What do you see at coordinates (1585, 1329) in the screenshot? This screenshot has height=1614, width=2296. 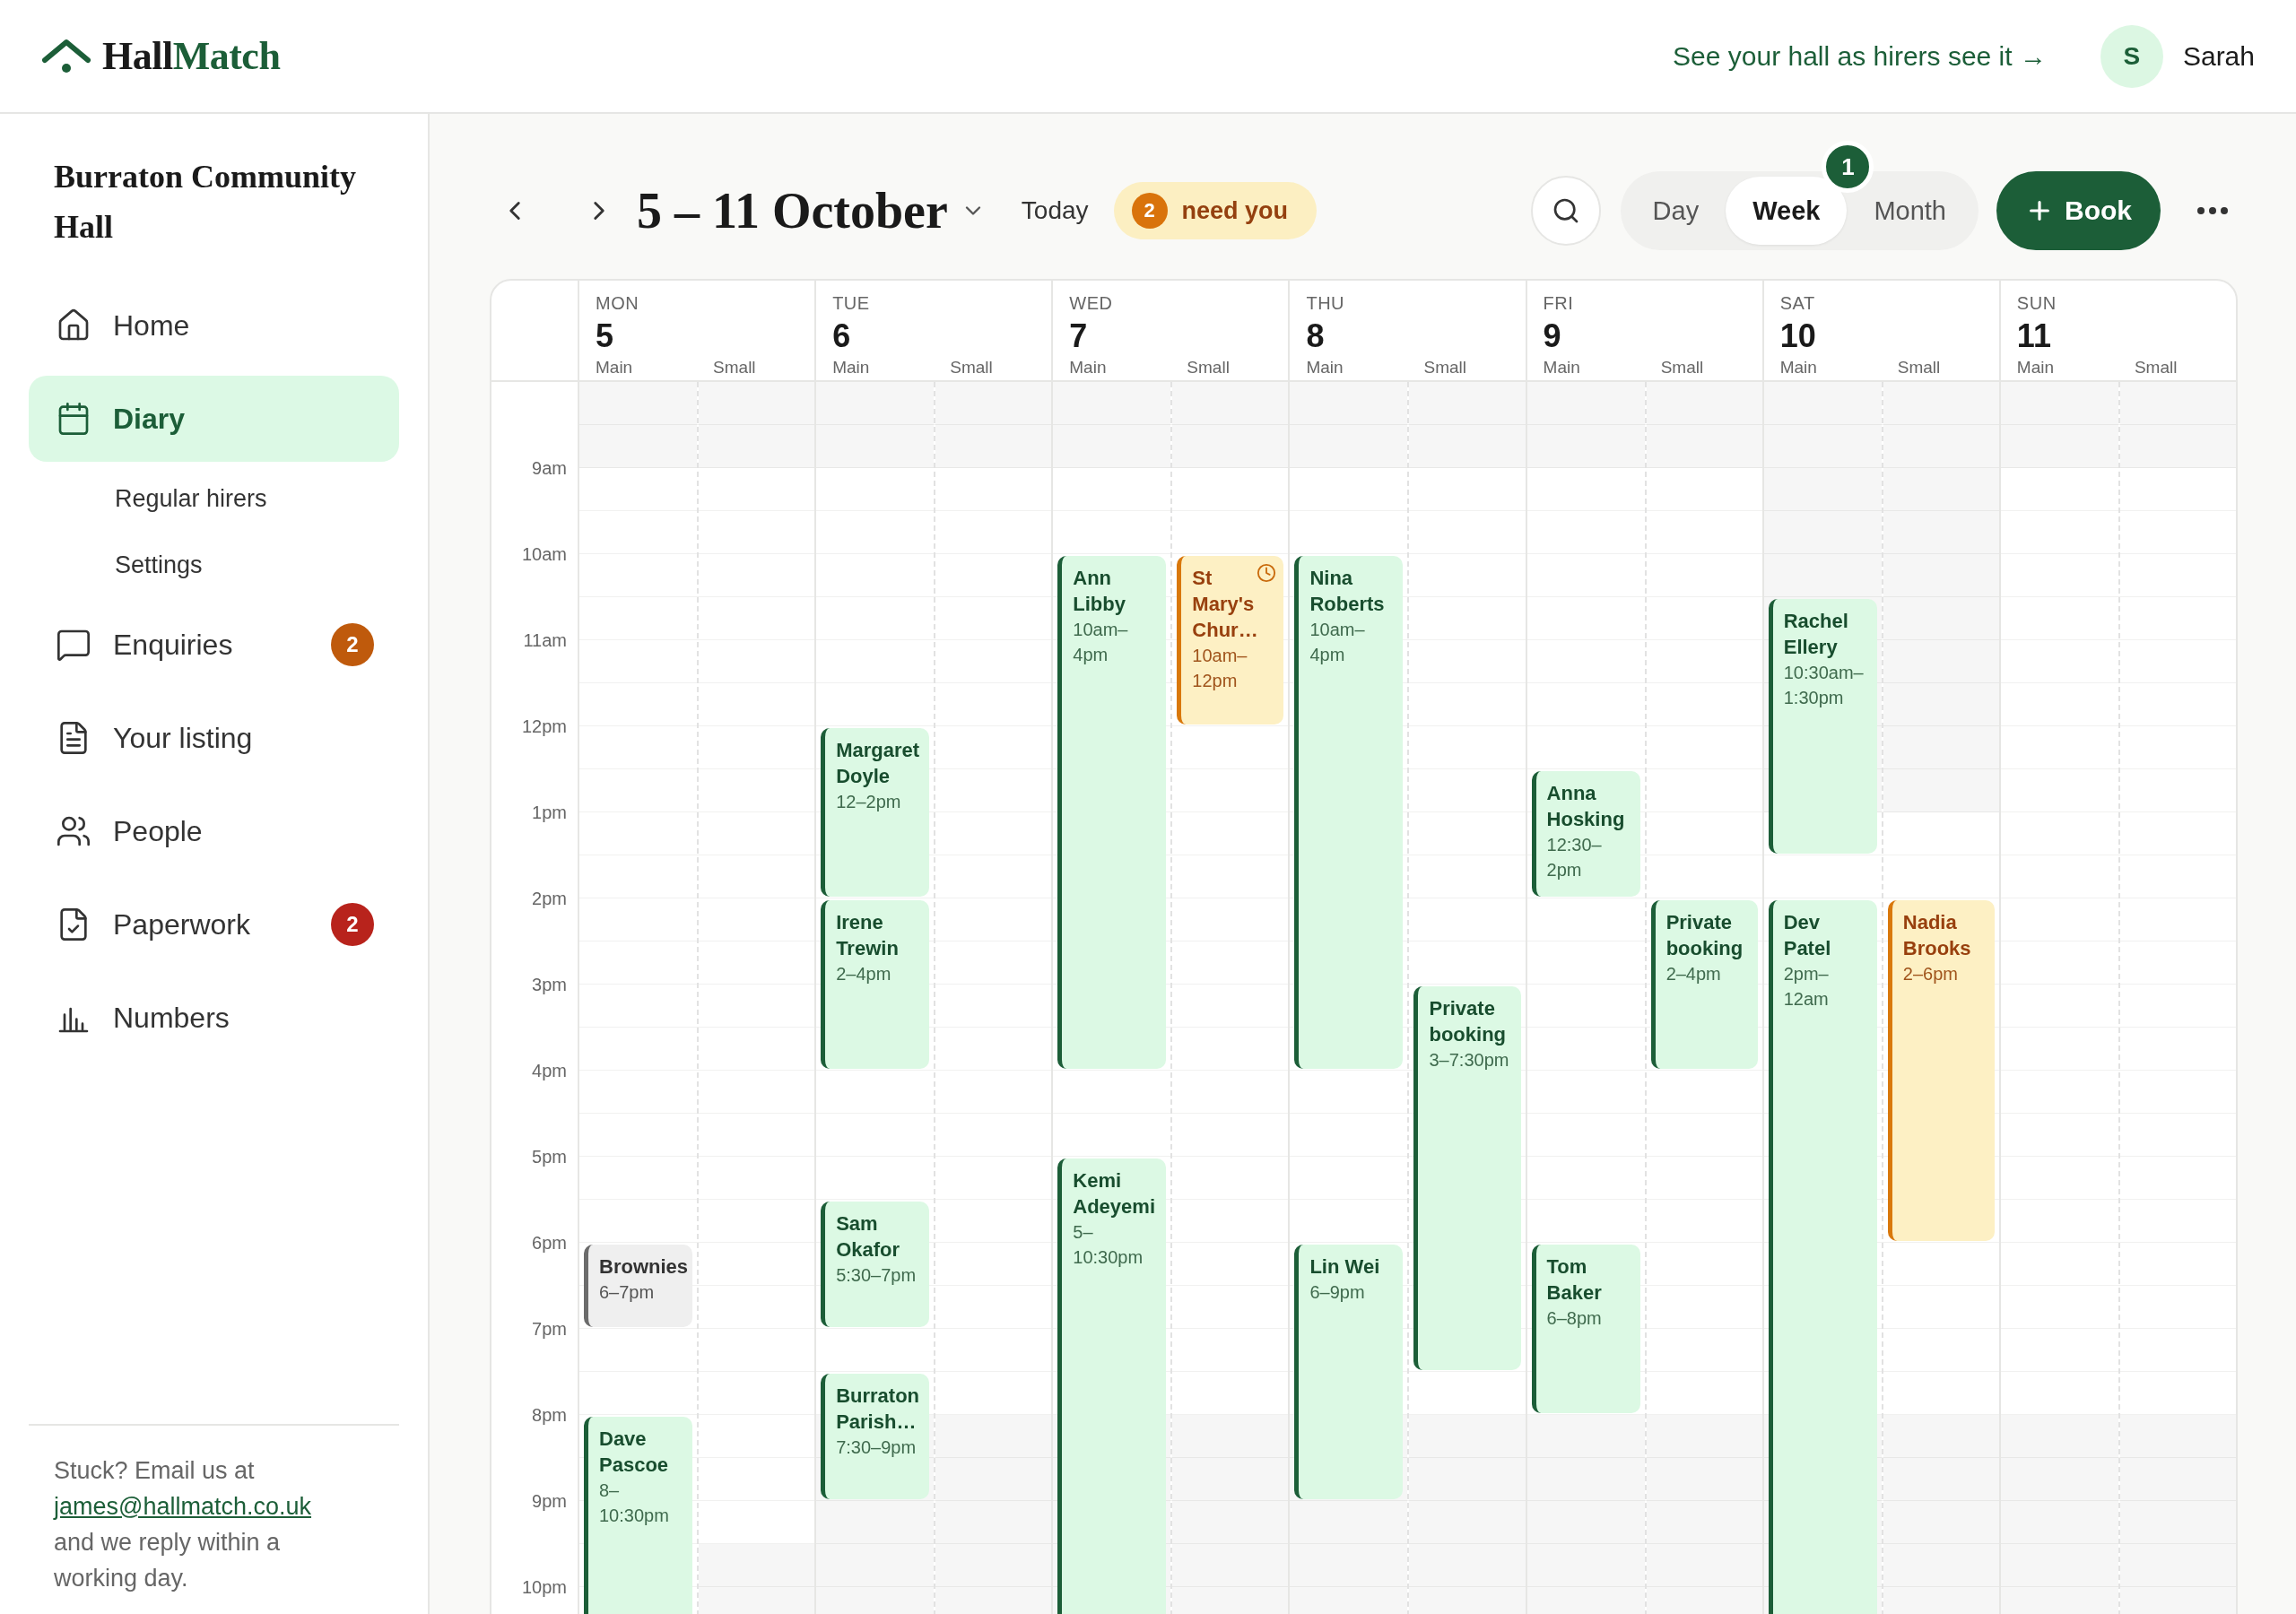 I see `booking-block: Tom Baker 6–8pm` at bounding box center [1585, 1329].